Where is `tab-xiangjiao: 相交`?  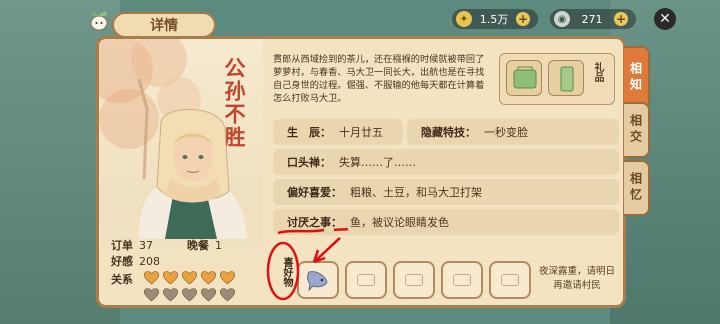
tab-xiangjiao: 相交 is located at coordinates (637, 130).